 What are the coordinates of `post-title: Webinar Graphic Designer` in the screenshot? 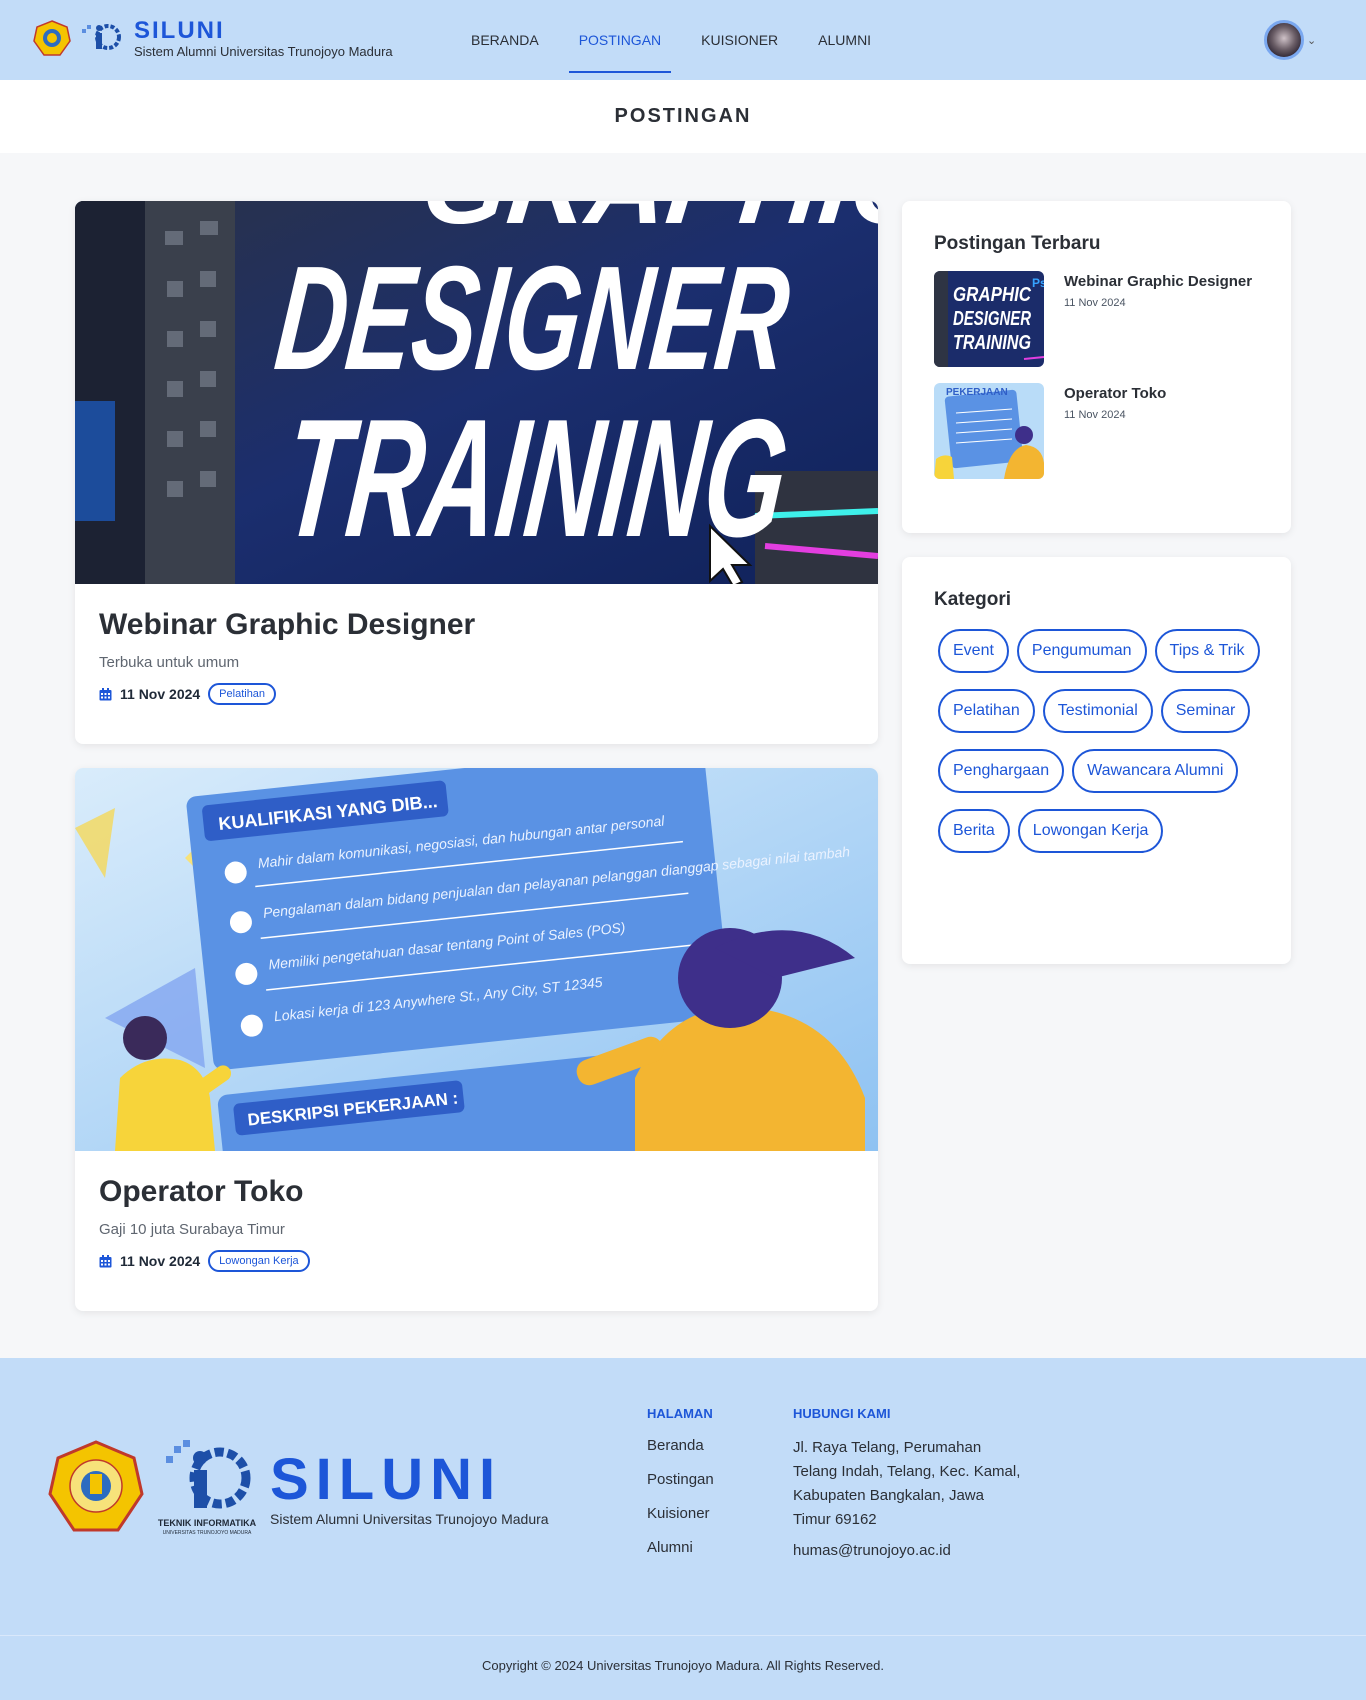 It's located at (476, 625).